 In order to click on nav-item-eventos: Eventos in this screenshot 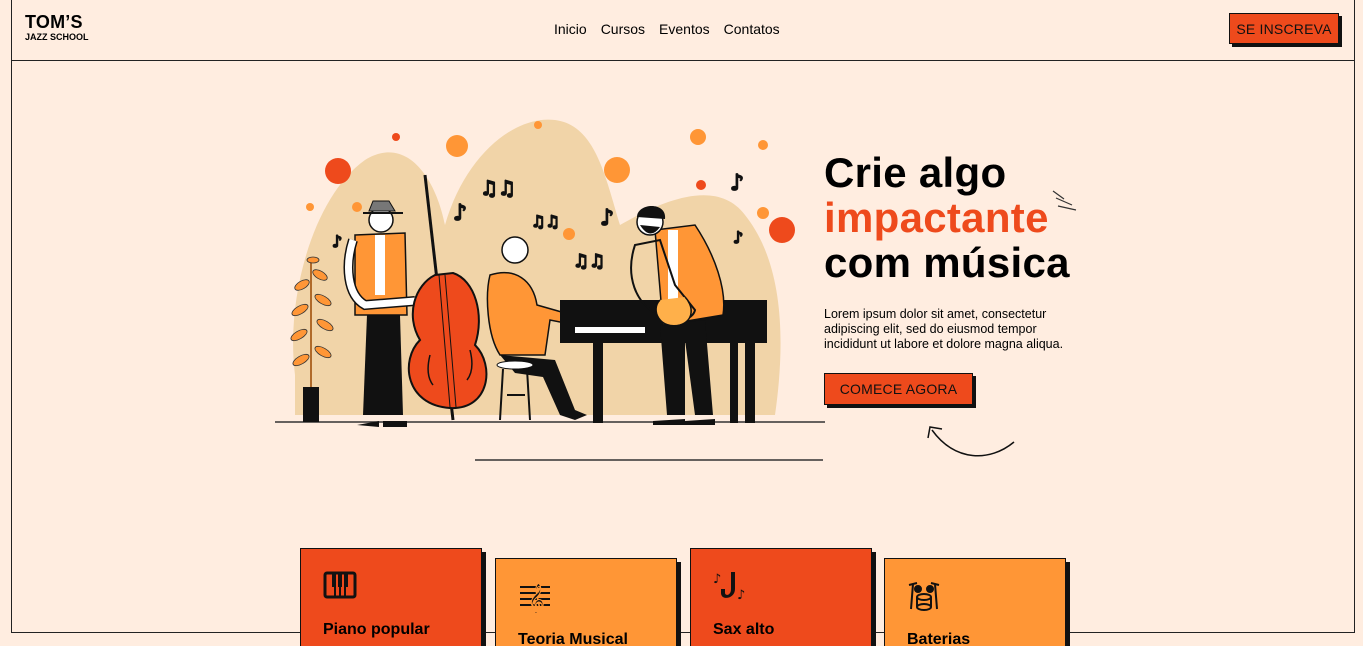, I will do `click(684, 29)`.